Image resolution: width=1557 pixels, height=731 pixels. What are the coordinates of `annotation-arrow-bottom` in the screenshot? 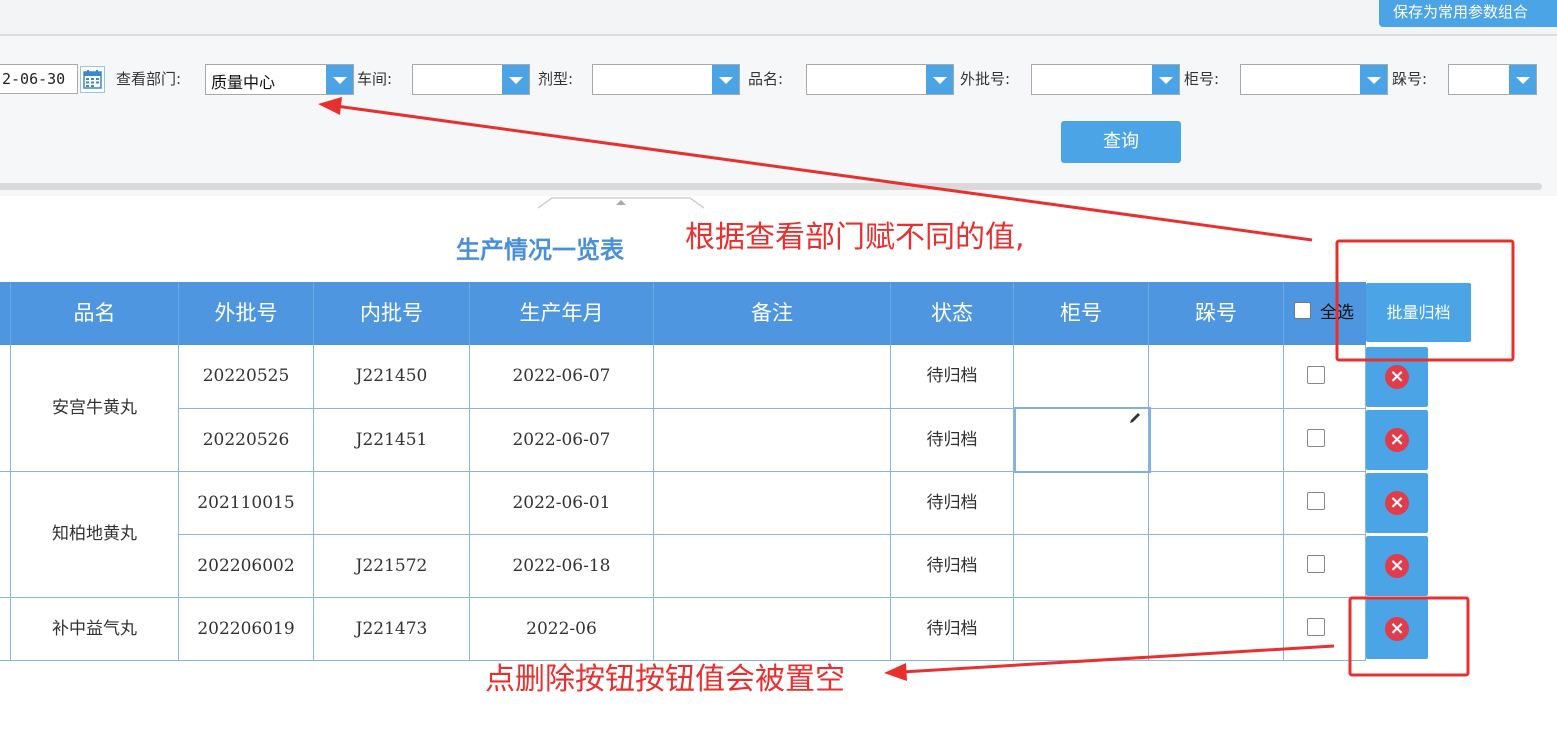 It's located at (1118, 659).